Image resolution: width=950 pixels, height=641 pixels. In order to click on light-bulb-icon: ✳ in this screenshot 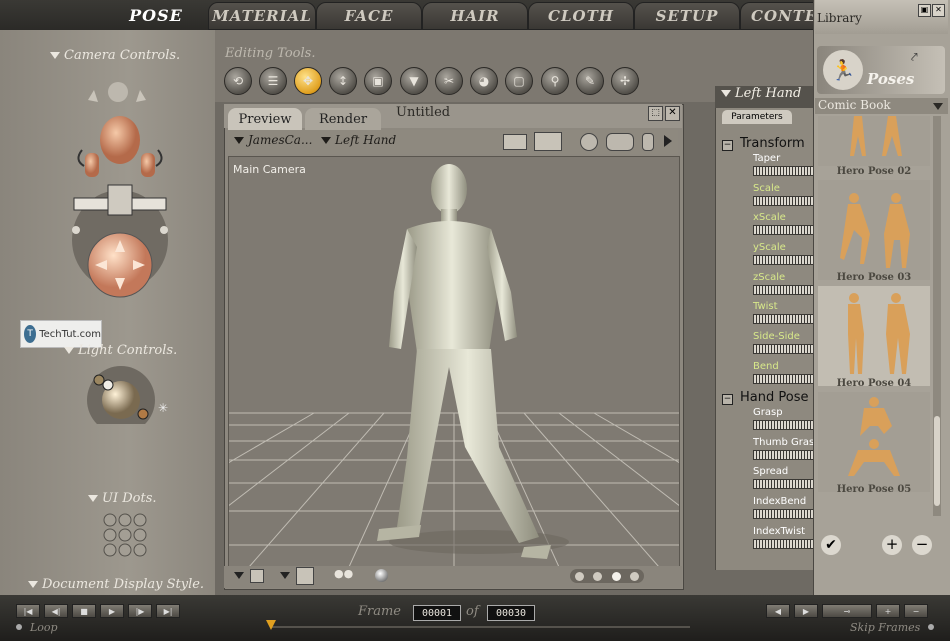, I will do `click(163, 408)`.